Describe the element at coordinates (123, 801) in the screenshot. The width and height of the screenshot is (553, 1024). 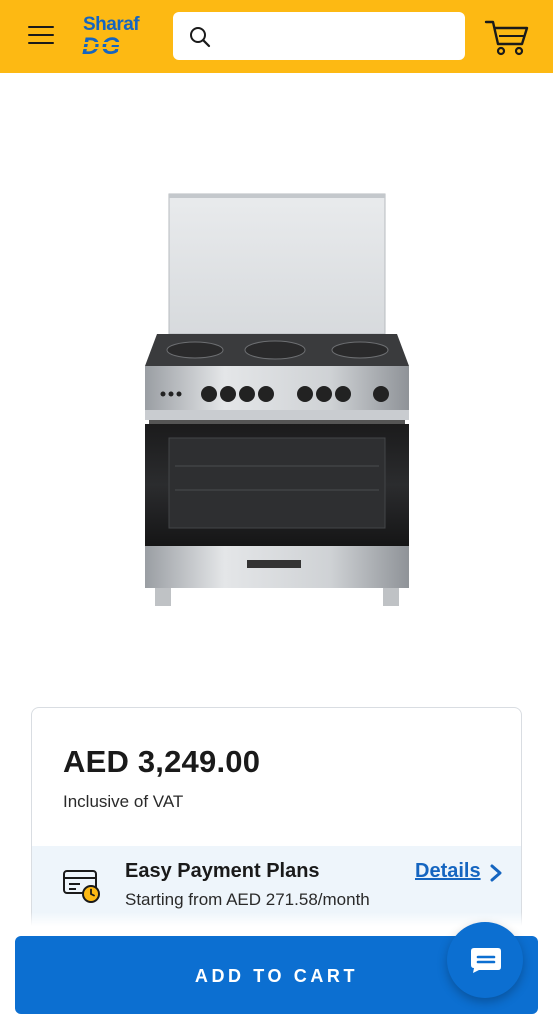
I see `vat-note: Inclusive of VAT` at that location.